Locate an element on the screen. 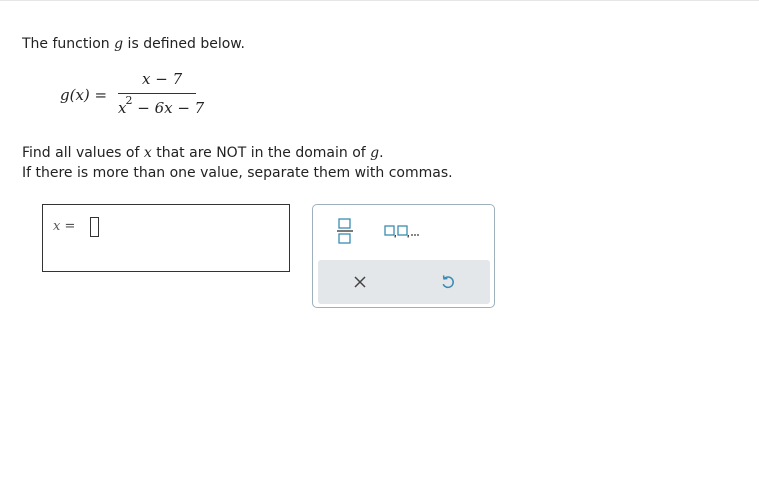 The width and height of the screenshot is (759, 504). instr-text-b: that are NOT in the domain of is located at coordinates (261, 153).